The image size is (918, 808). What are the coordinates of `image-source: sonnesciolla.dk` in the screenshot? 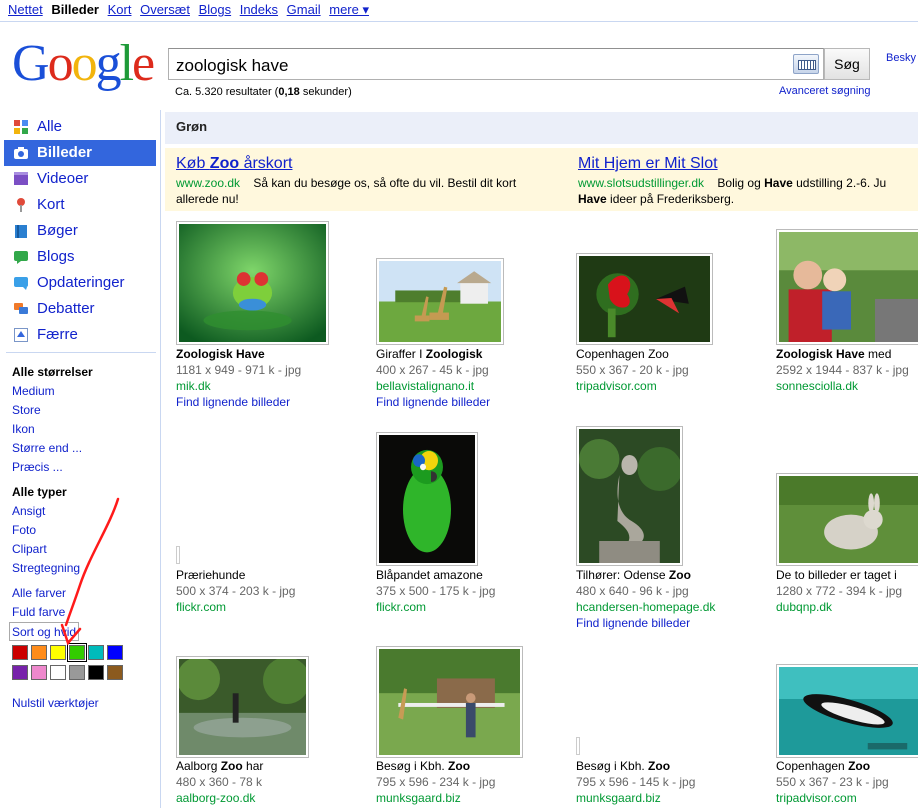 It's located at (817, 386).